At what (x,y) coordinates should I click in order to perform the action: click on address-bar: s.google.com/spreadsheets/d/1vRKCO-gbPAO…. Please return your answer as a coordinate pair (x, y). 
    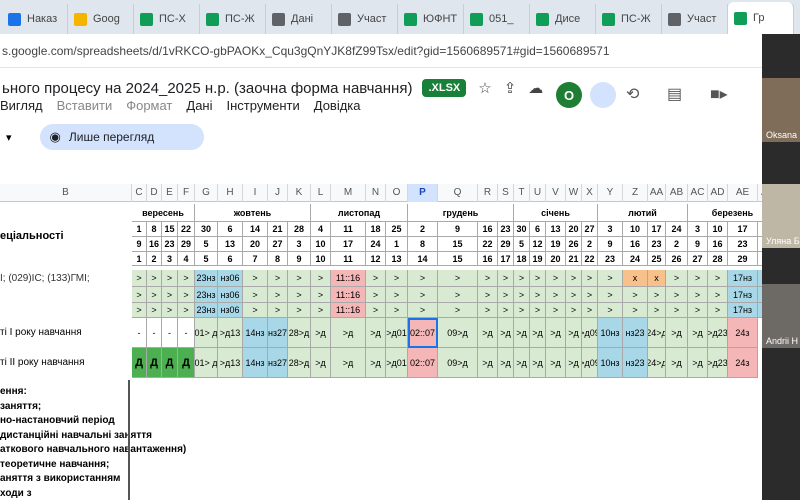
    Looking at the image, I should click on (400, 51).